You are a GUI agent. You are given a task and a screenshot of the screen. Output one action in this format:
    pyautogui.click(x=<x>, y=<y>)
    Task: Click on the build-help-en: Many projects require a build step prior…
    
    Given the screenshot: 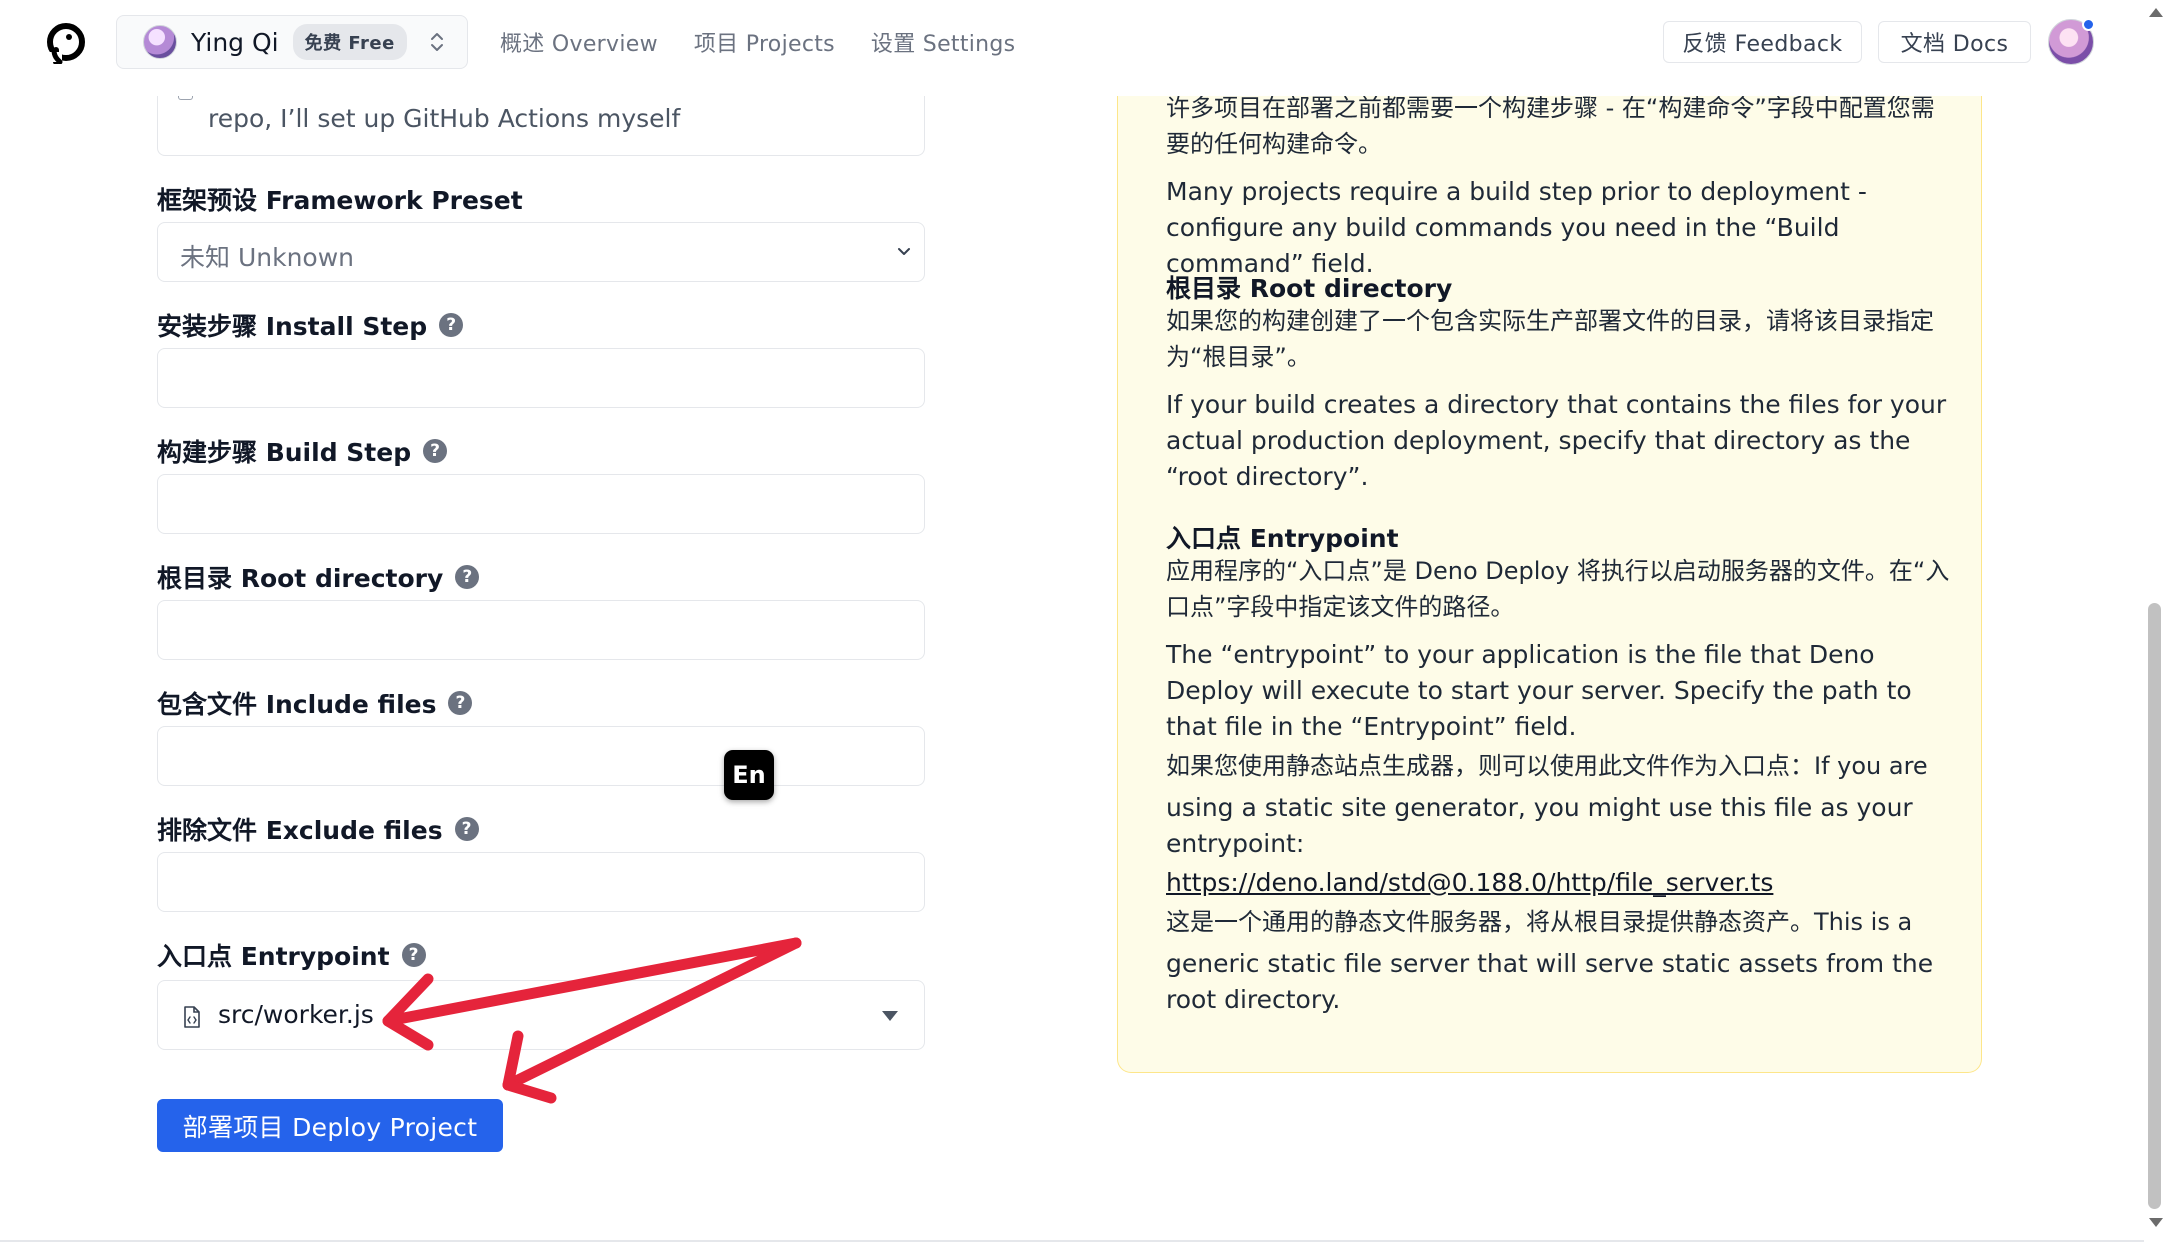 What is the action you would take?
    pyautogui.click(x=1516, y=227)
    